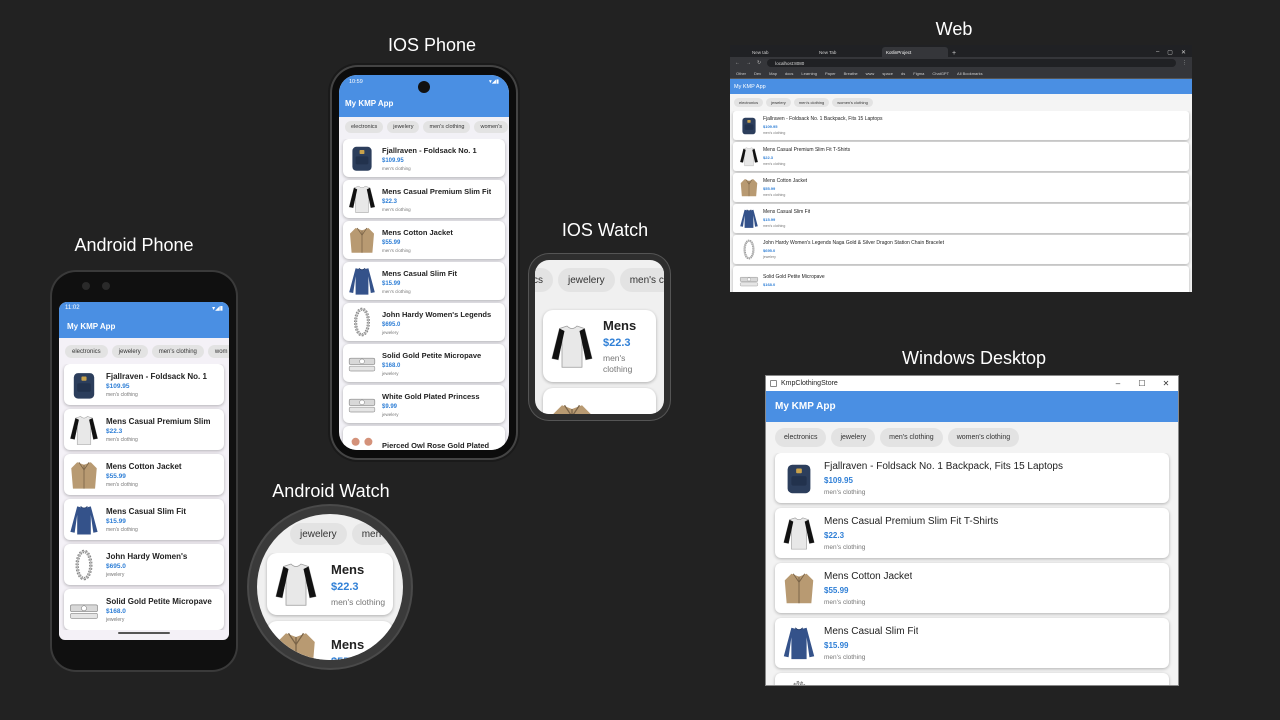 This screenshot has width=1280, height=720. What do you see at coordinates (748, 63) in the screenshot?
I see `forward-icon: →` at bounding box center [748, 63].